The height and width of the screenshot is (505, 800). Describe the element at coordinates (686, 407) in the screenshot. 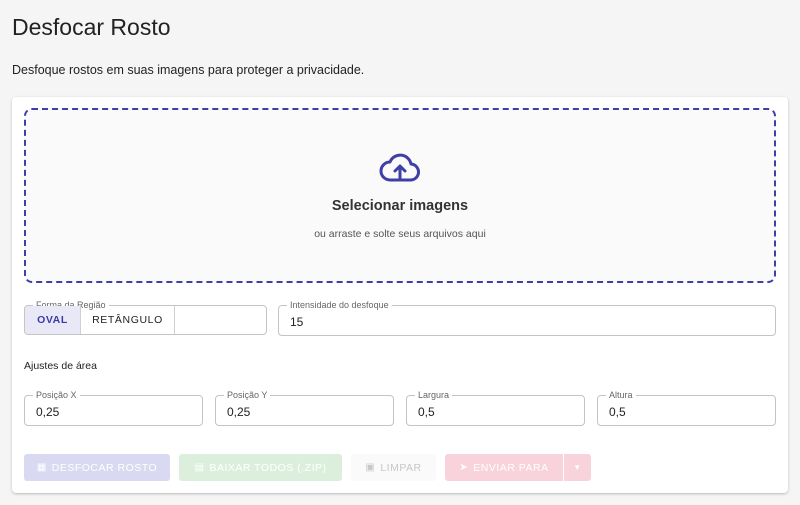

I see `height-field: Altura 0,5` at that location.